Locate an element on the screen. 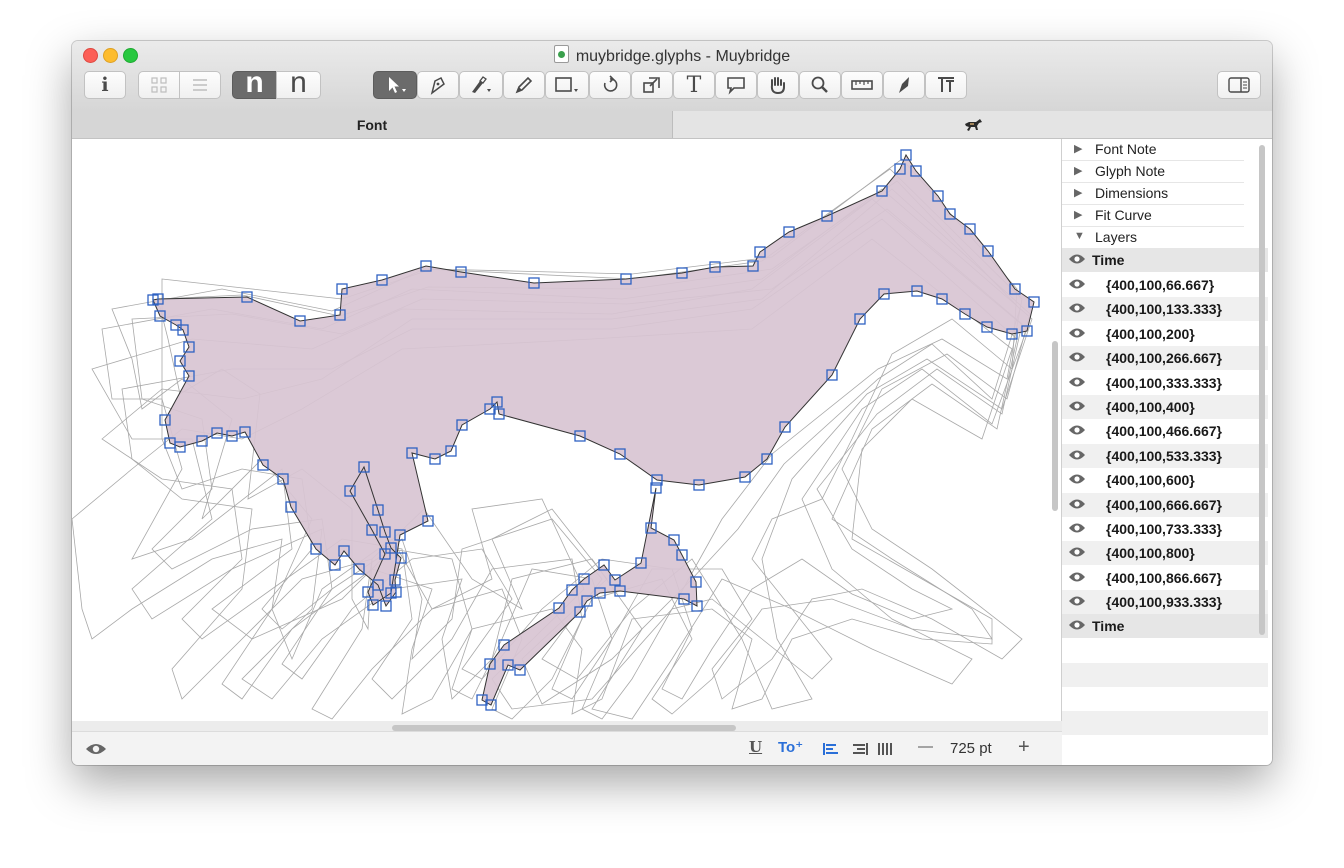 Image resolution: width=1344 pixels, height=868 pixels. layer-row: {400,100,866.667} is located at coordinates (1165, 578).